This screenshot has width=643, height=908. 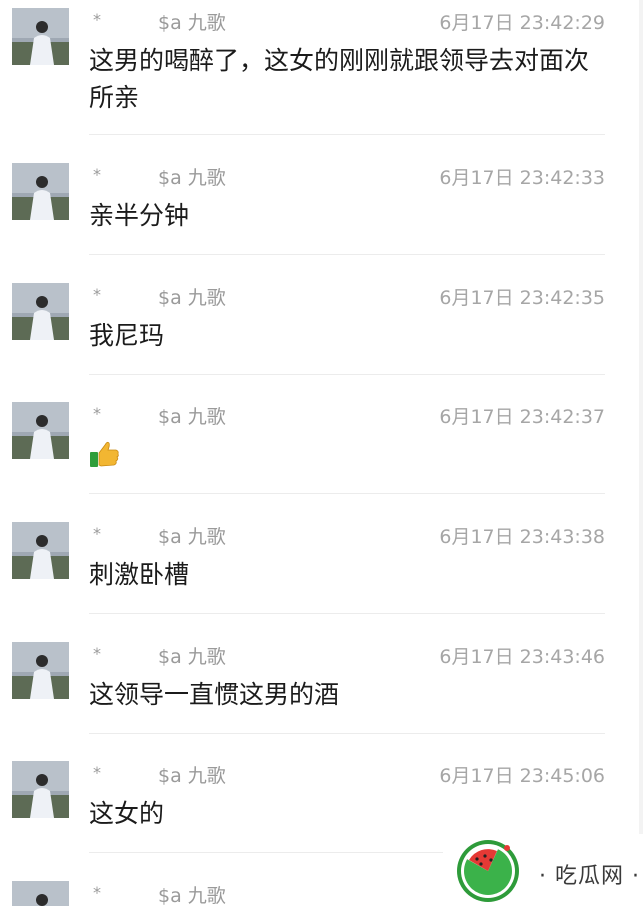 What do you see at coordinates (349, 694) in the screenshot?
I see `message-text: 这领导一直惯这男的酒` at bounding box center [349, 694].